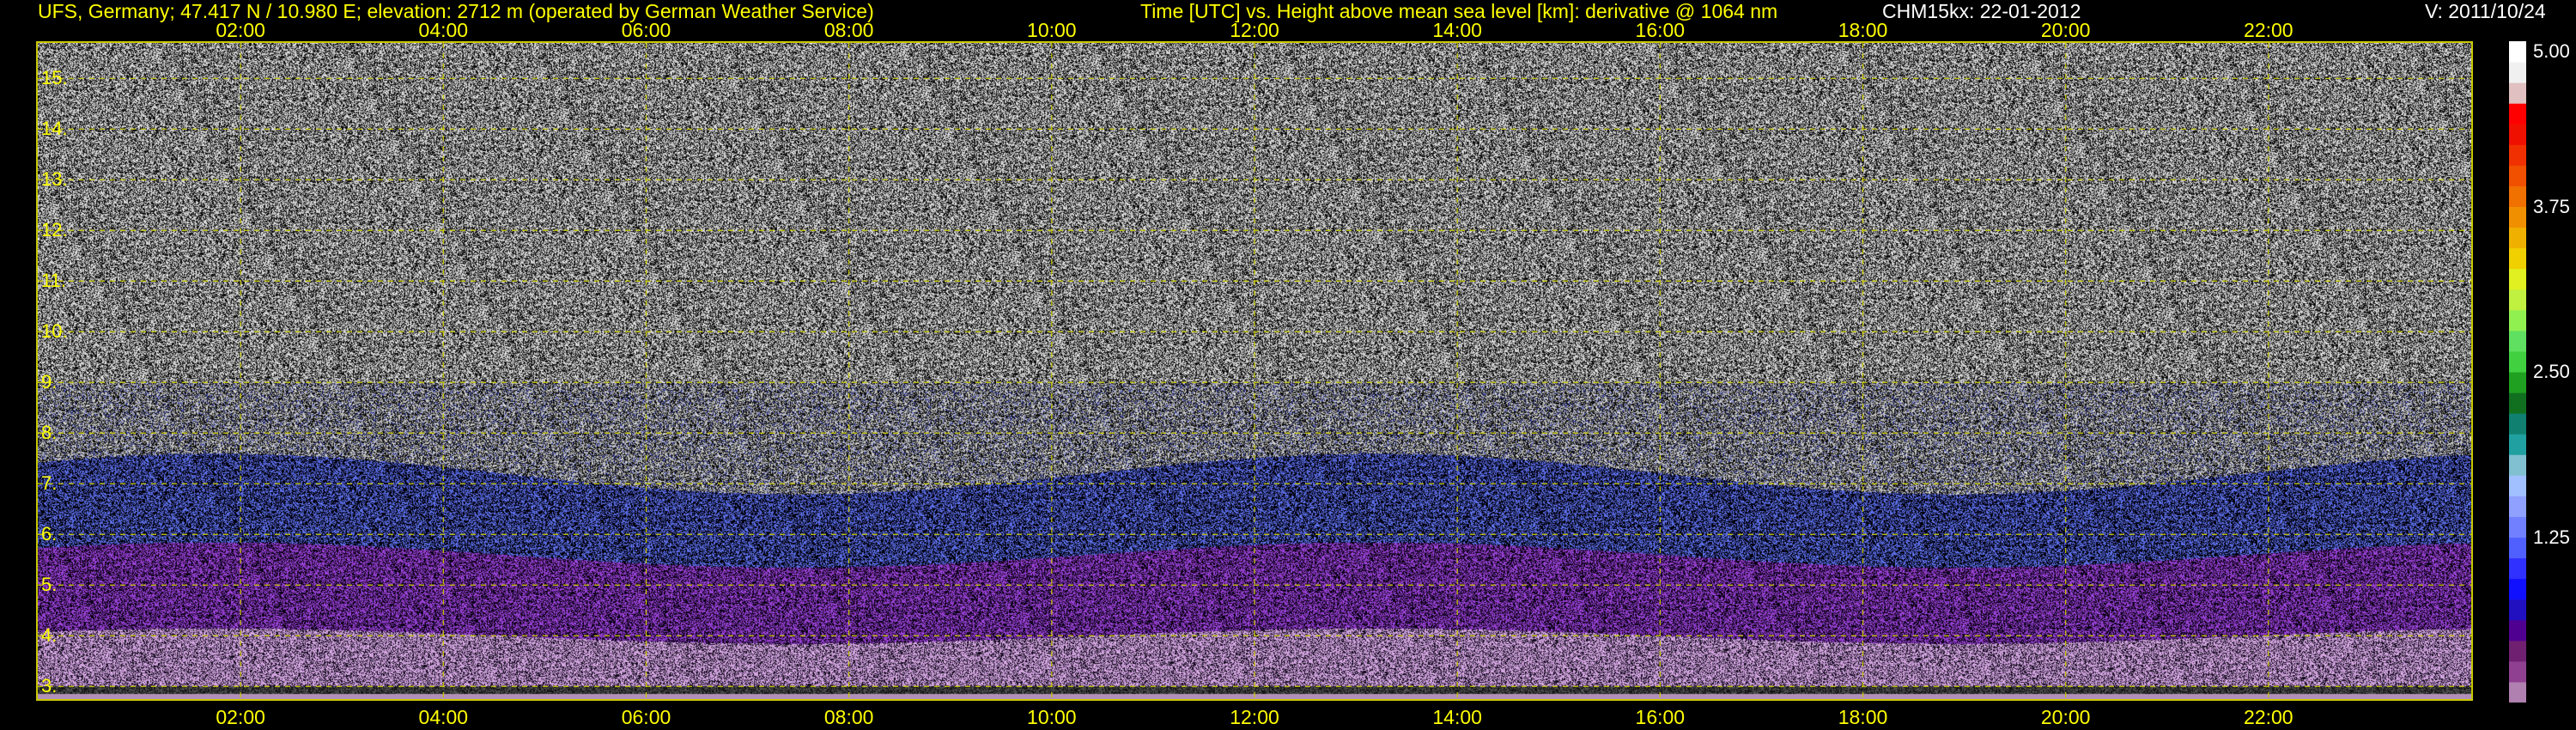 Image resolution: width=2576 pixels, height=730 pixels. What do you see at coordinates (53, 281) in the screenshot?
I see `y-tick-label: 11.` at bounding box center [53, 281].